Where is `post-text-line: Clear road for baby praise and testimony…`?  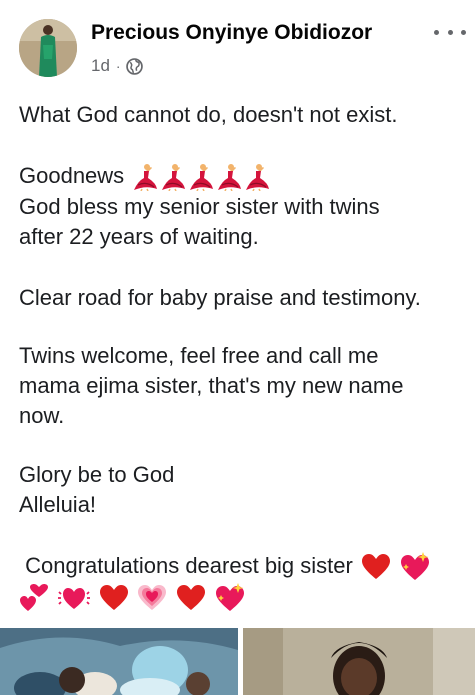 post-text-line: Clear road for baby praise and testimony… is located at coordinates (220, 297).